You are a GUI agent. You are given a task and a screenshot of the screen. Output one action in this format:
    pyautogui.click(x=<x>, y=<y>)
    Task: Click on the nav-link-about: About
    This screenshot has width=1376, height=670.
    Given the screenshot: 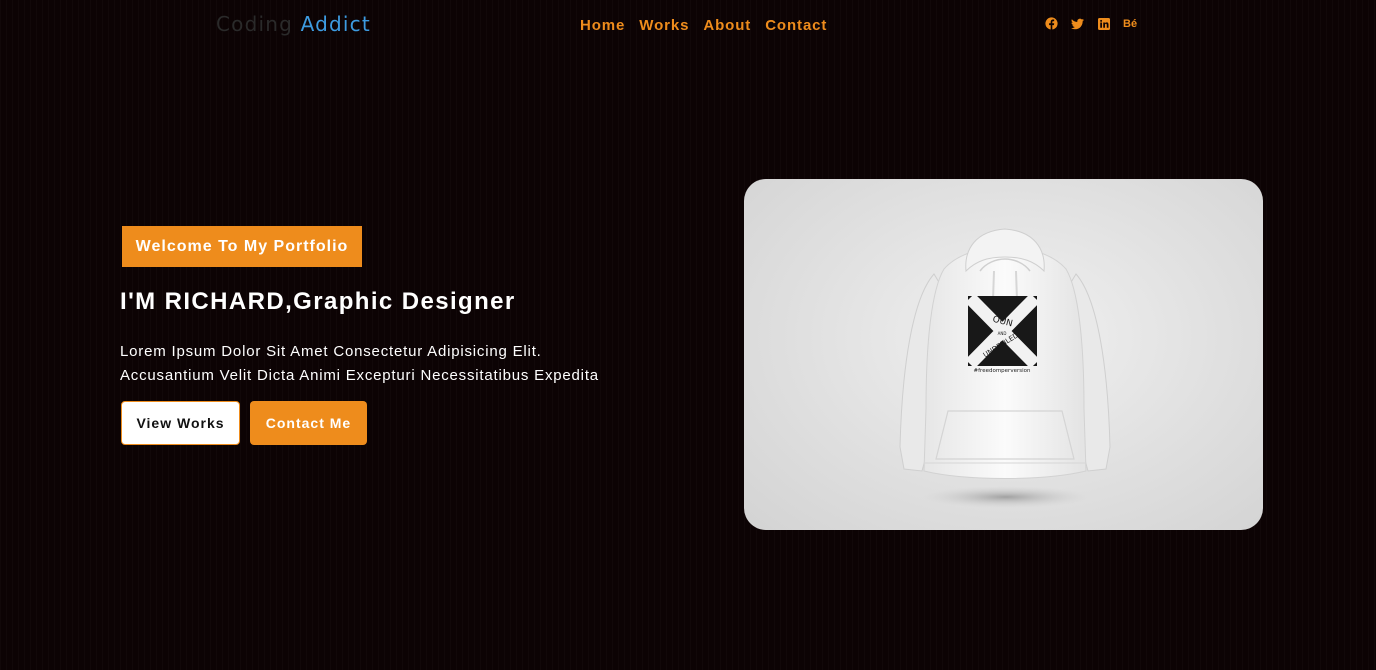 What is the action you would take?
    pyautogui.click(x=727, y=25)
    